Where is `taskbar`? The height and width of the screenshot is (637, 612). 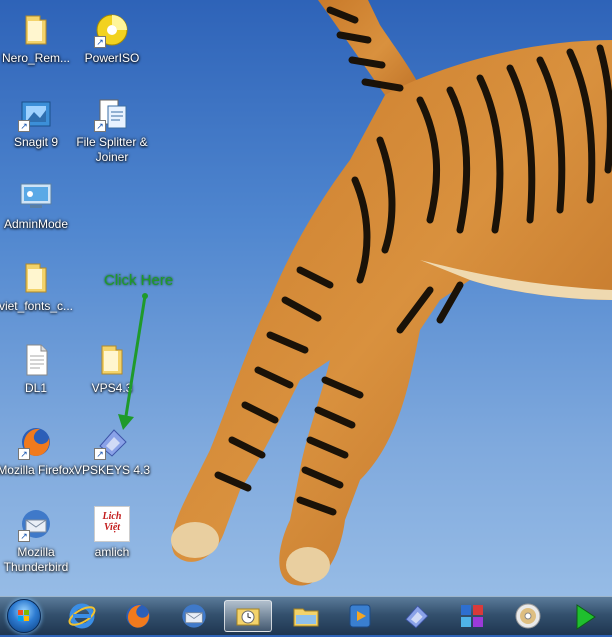
taskbar is located at coordinates (306, 615).